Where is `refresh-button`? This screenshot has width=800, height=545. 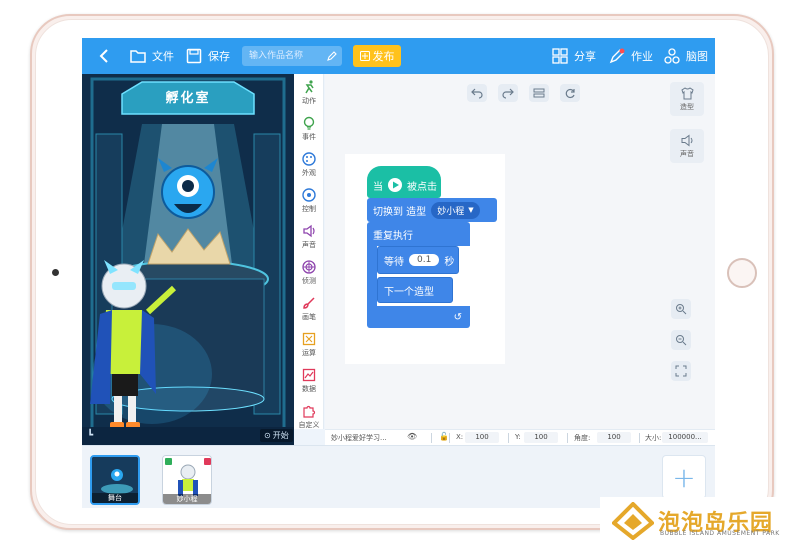
refresh-button is located at coordinates (570, 93).